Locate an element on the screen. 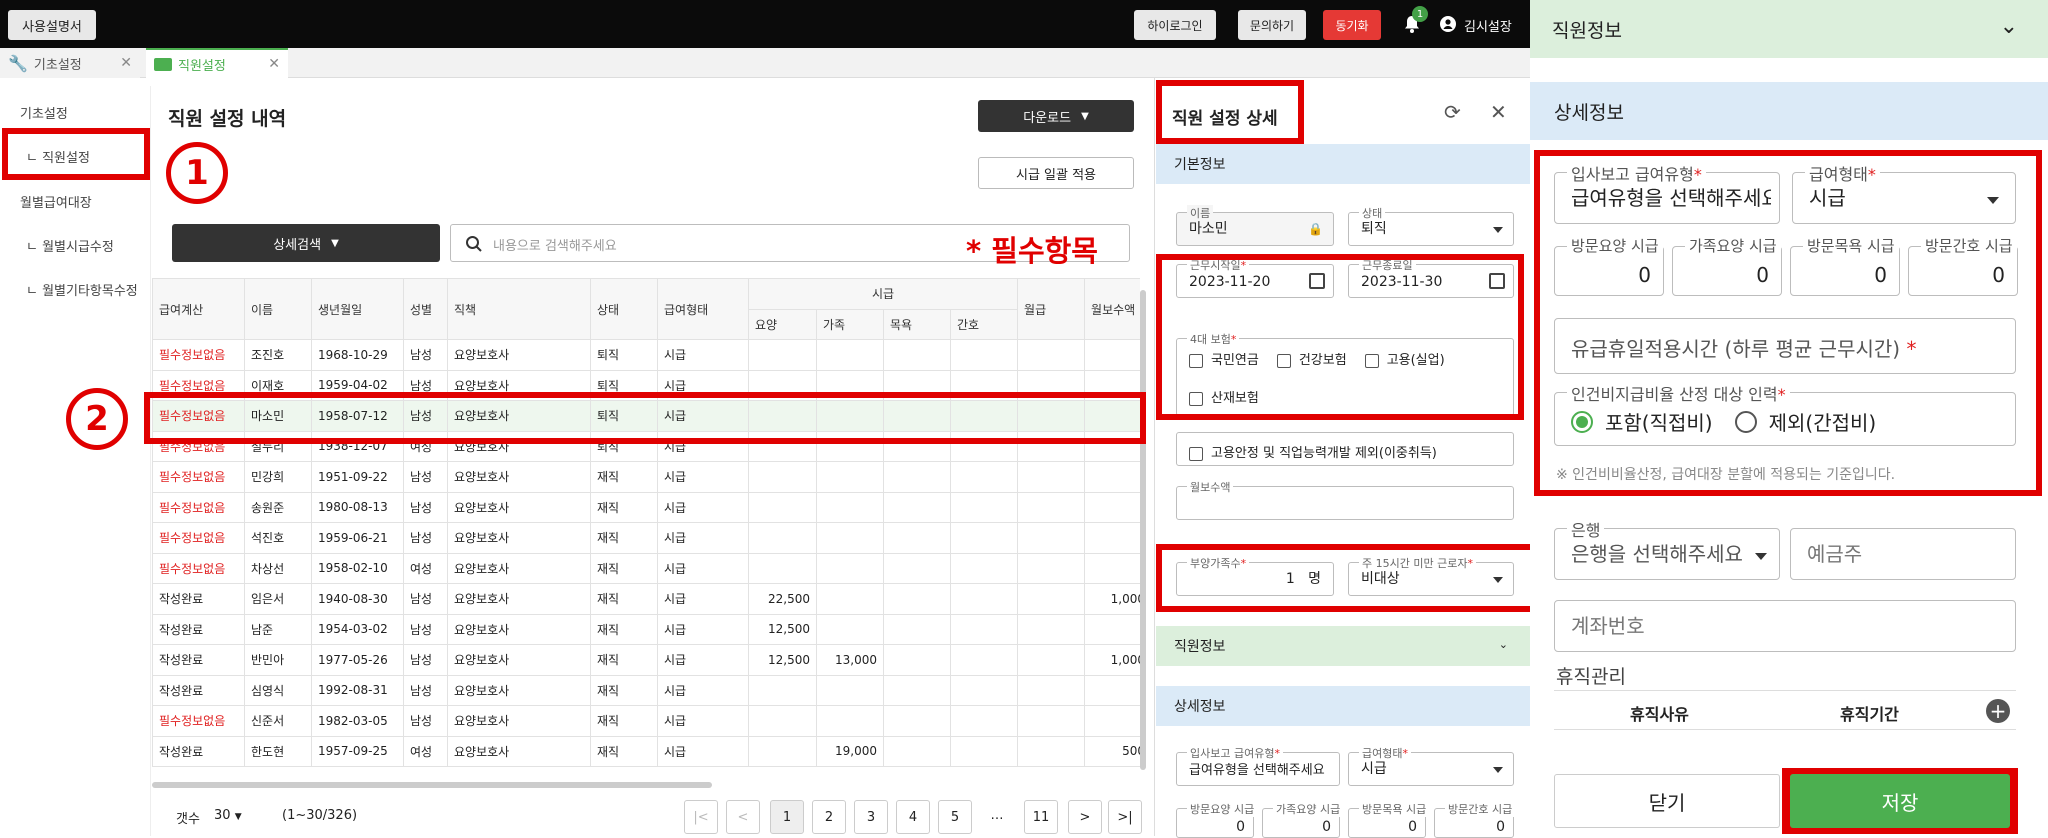  zoom-account-field: 계좌번호 is located at coordinates (1785, 626).